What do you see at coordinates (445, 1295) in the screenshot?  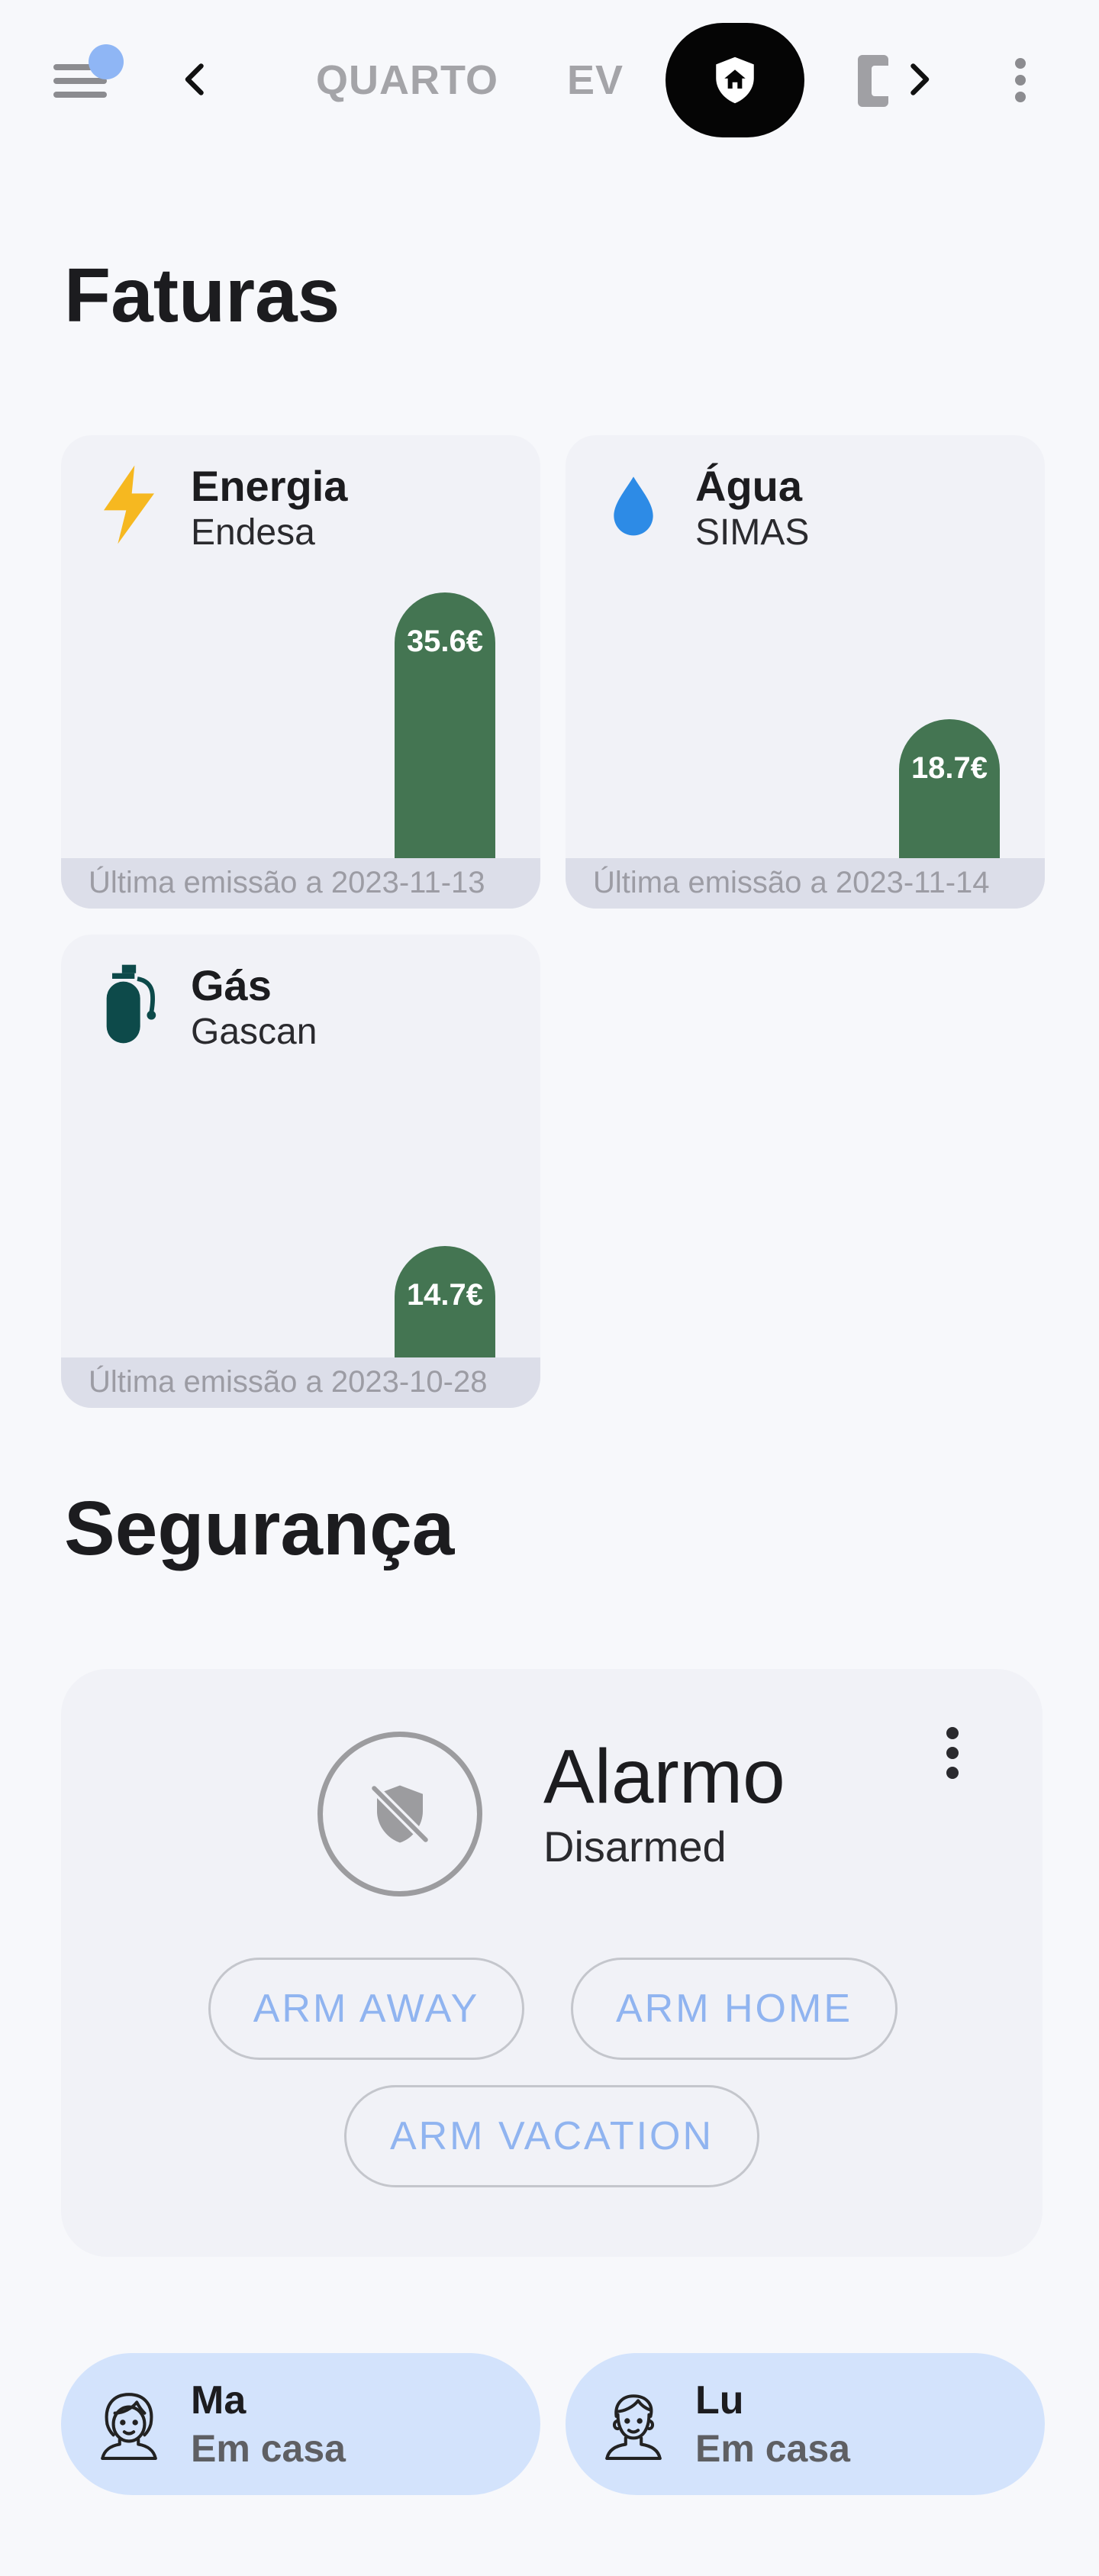 I see `bill-amount: 14.7€` at bounding box center [445, 1295].